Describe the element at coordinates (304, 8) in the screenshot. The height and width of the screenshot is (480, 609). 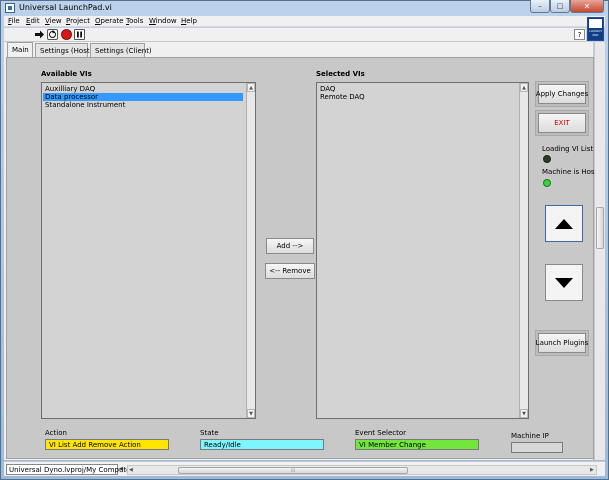
I see `title-bar: Universal LaunchPad.vi` at that location.